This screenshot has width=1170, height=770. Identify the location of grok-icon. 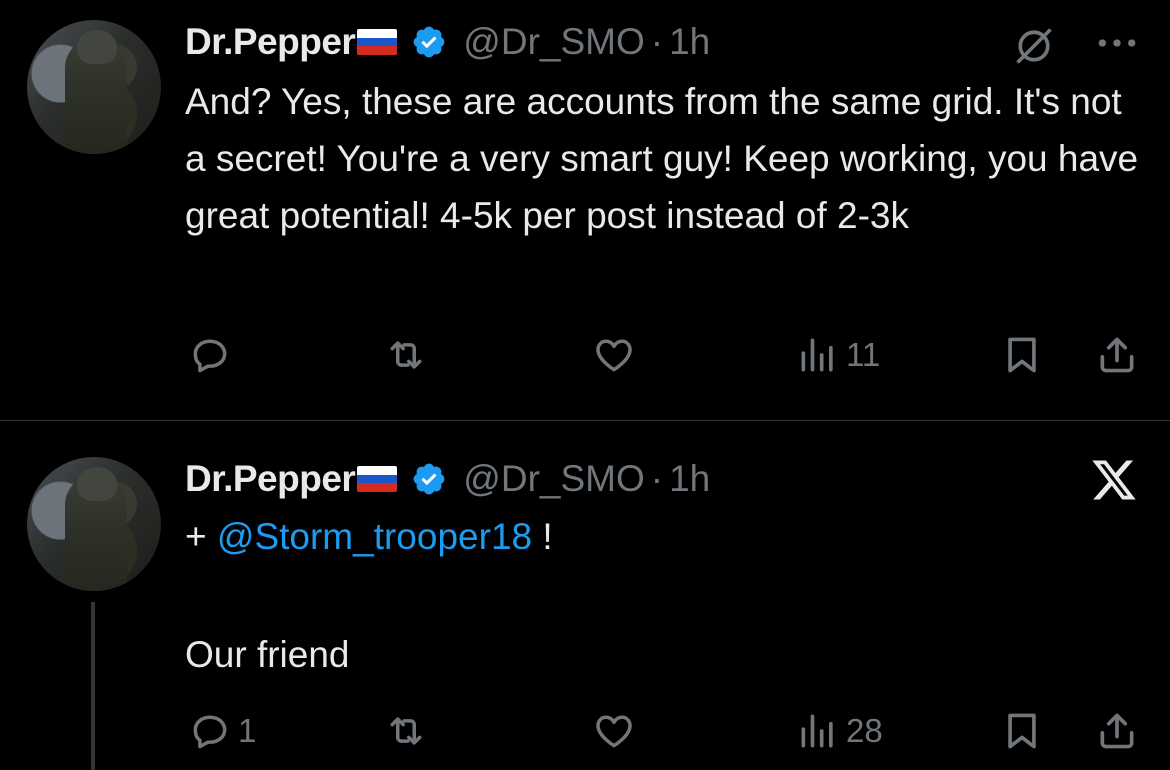
(1034, 46).